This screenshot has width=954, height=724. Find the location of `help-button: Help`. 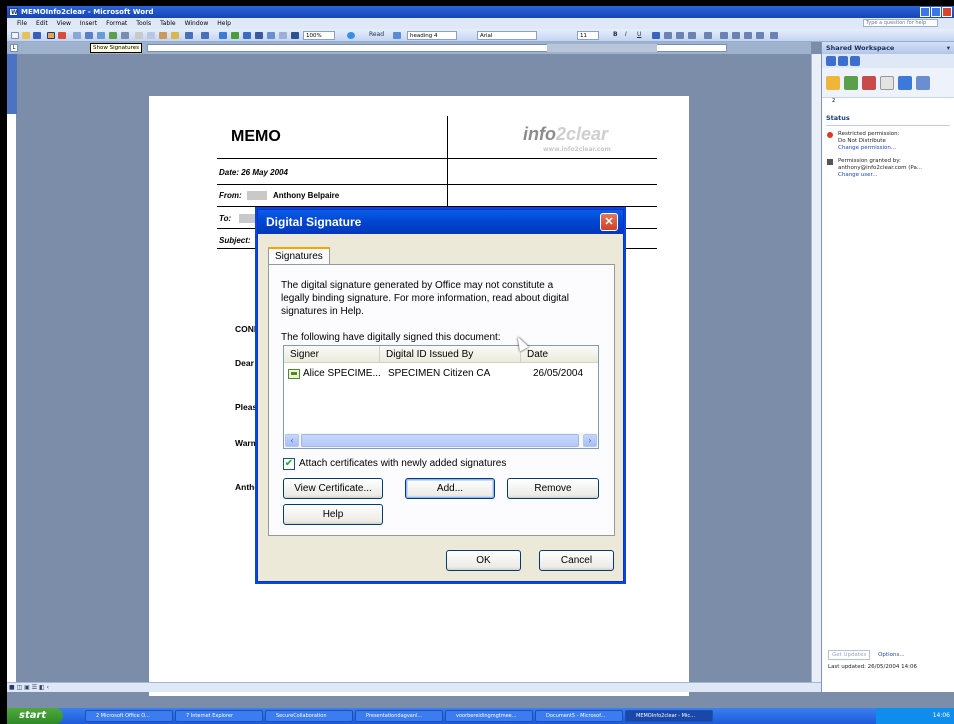

help-button: Help is located at coordinates (333, 514).